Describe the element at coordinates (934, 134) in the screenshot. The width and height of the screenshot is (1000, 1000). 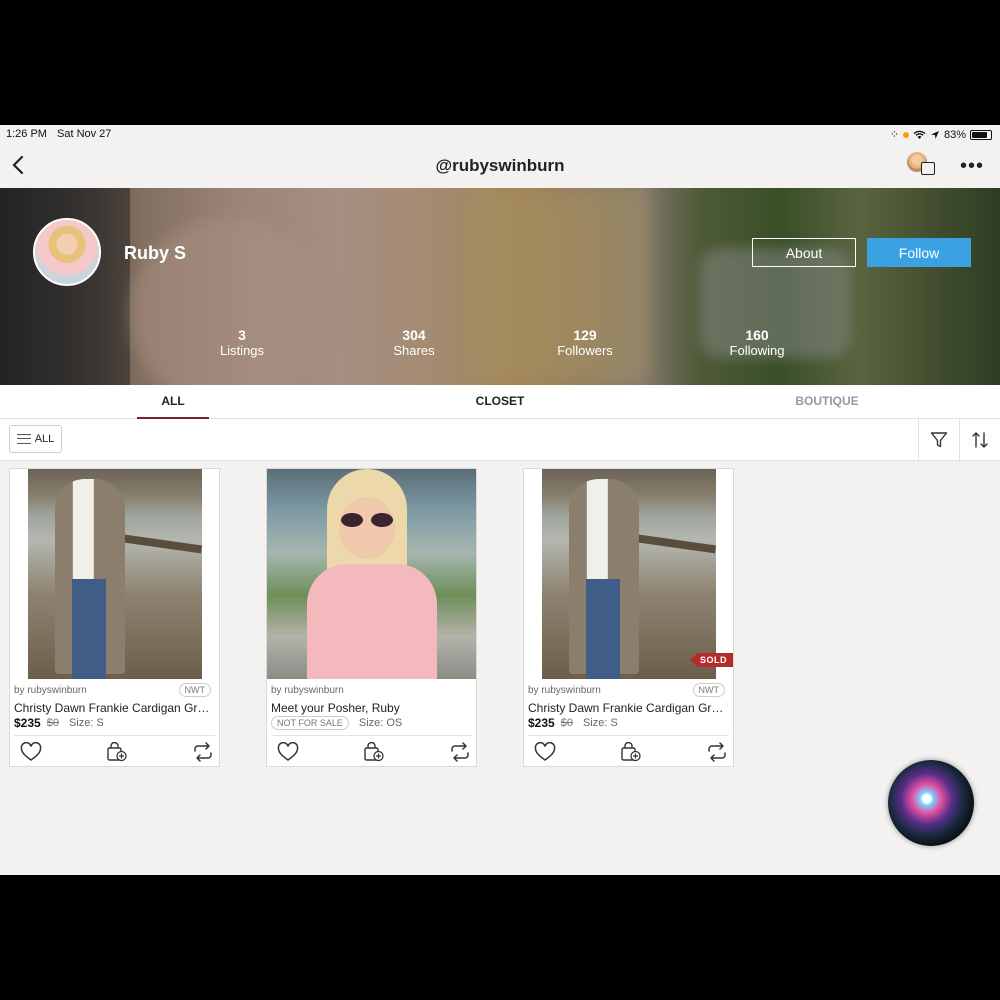
I see `location-icon` at that location.